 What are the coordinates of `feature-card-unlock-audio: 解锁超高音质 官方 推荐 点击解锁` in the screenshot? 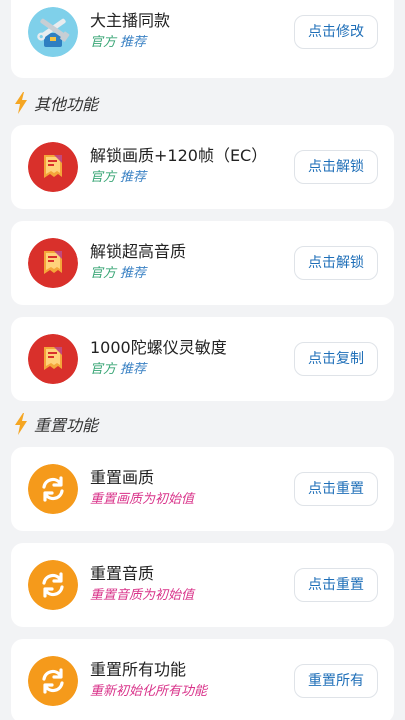 It's located at (202, 263).